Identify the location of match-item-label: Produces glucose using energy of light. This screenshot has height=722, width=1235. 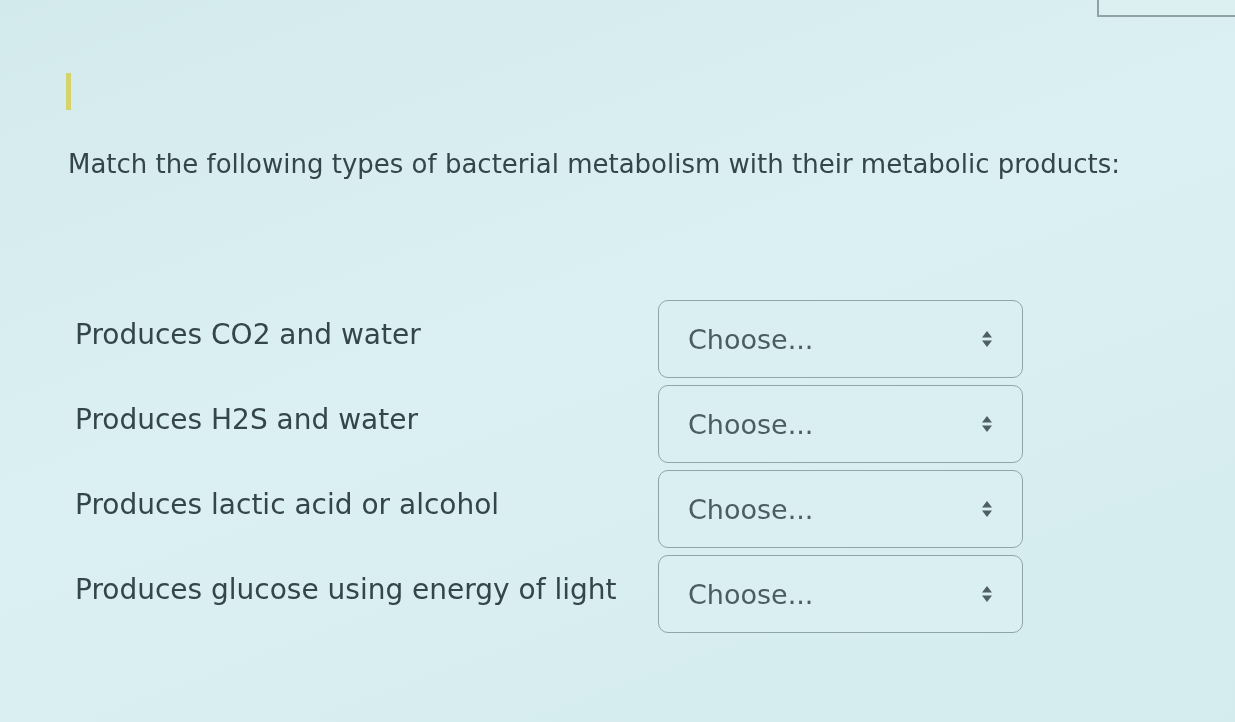
(346, 590).